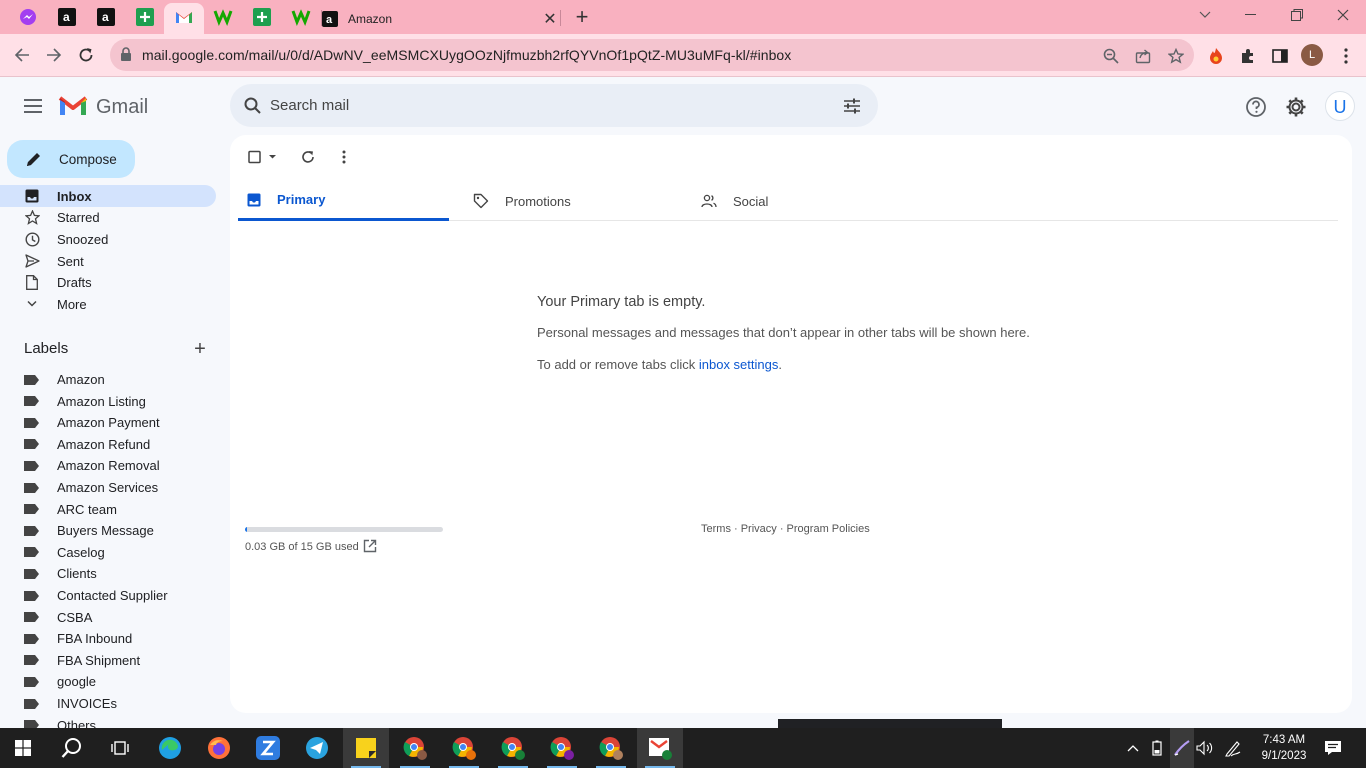 The height and width of the screenshot is (768, 1366). Describe the element at coordinates (108, 617) in the screenshot. I see `label-item: CSBA` at that location.